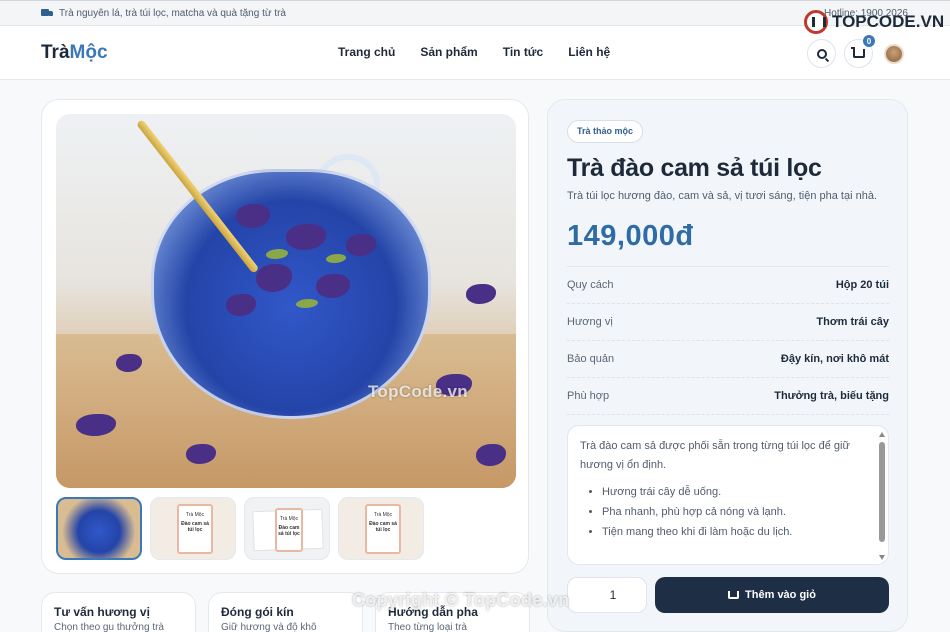 Image resolution: width=950 pixels, height=632 pixels. I want to click on main-nav: Trang chủ Sản phẩm Tin tức Liên hệ, so click(474, 52).